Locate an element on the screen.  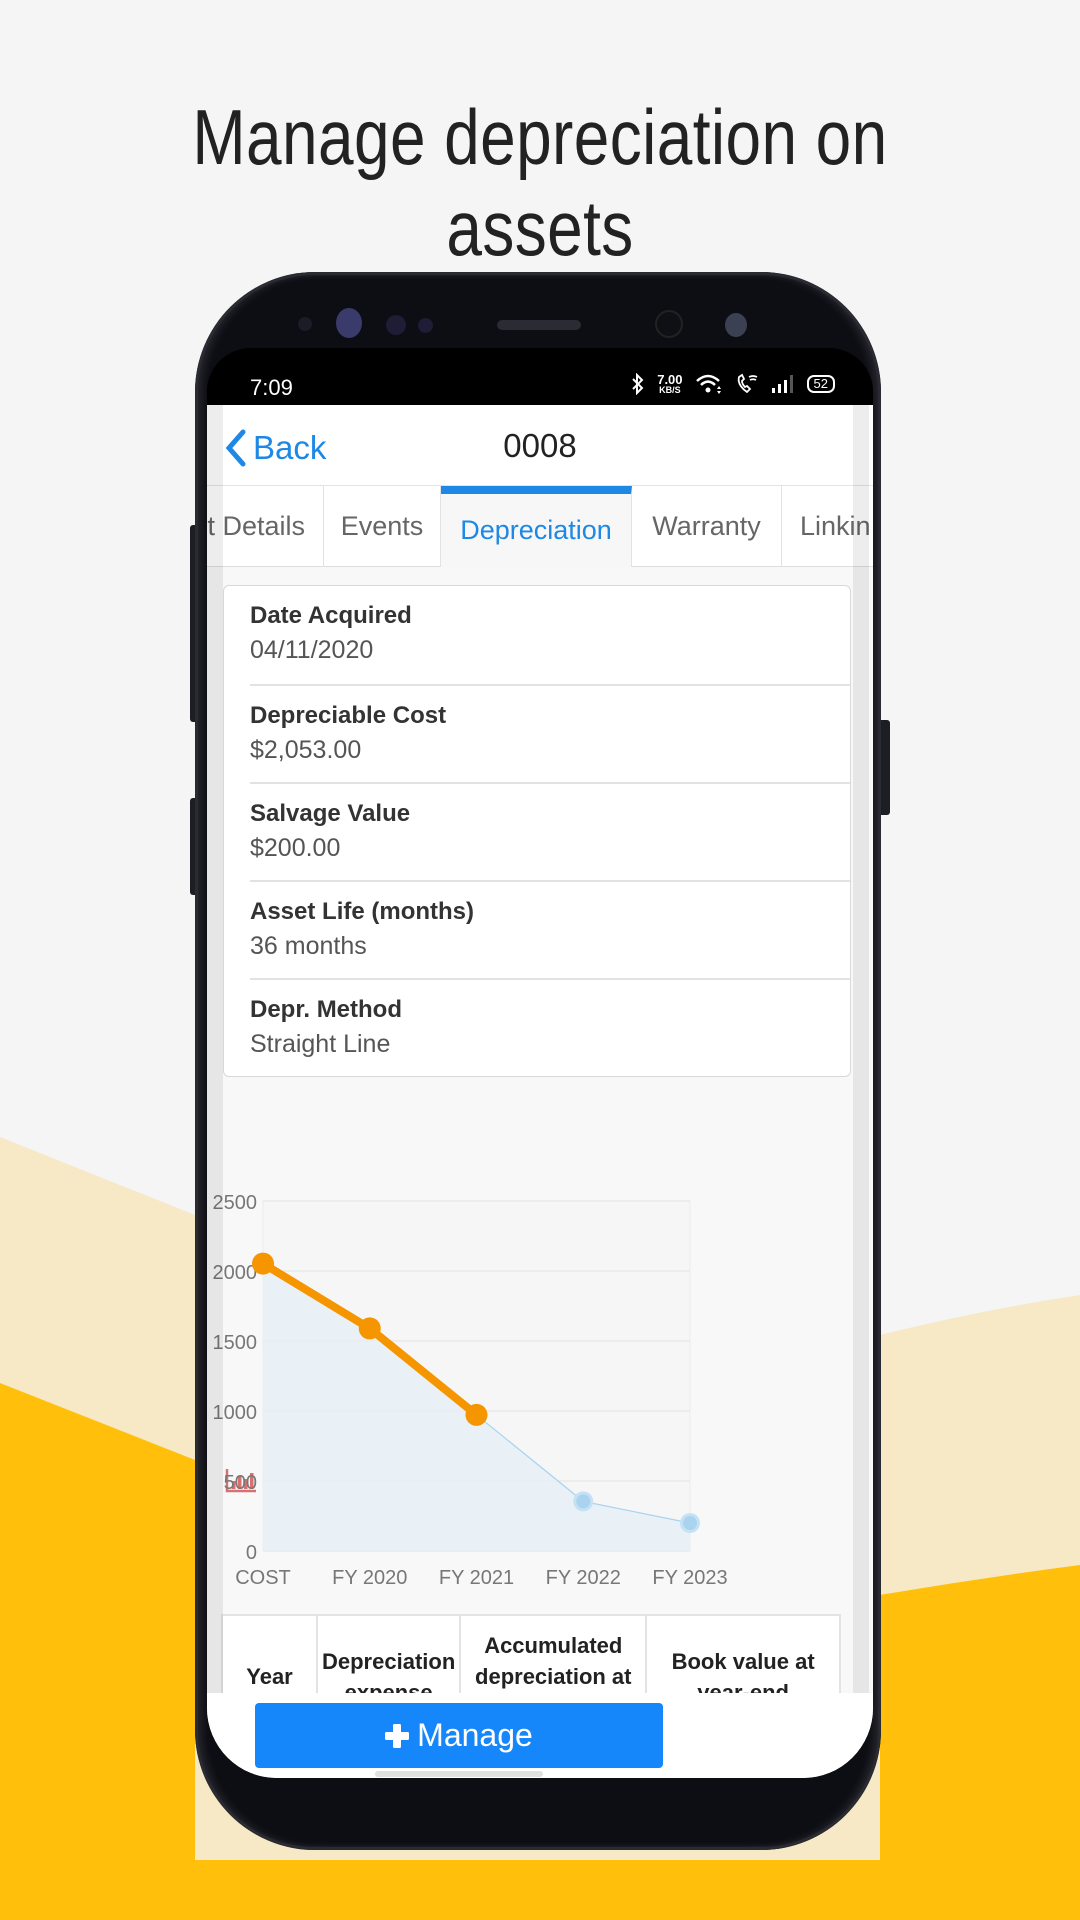
y-tick-label: 0 is located at coordinates (251, 1553).